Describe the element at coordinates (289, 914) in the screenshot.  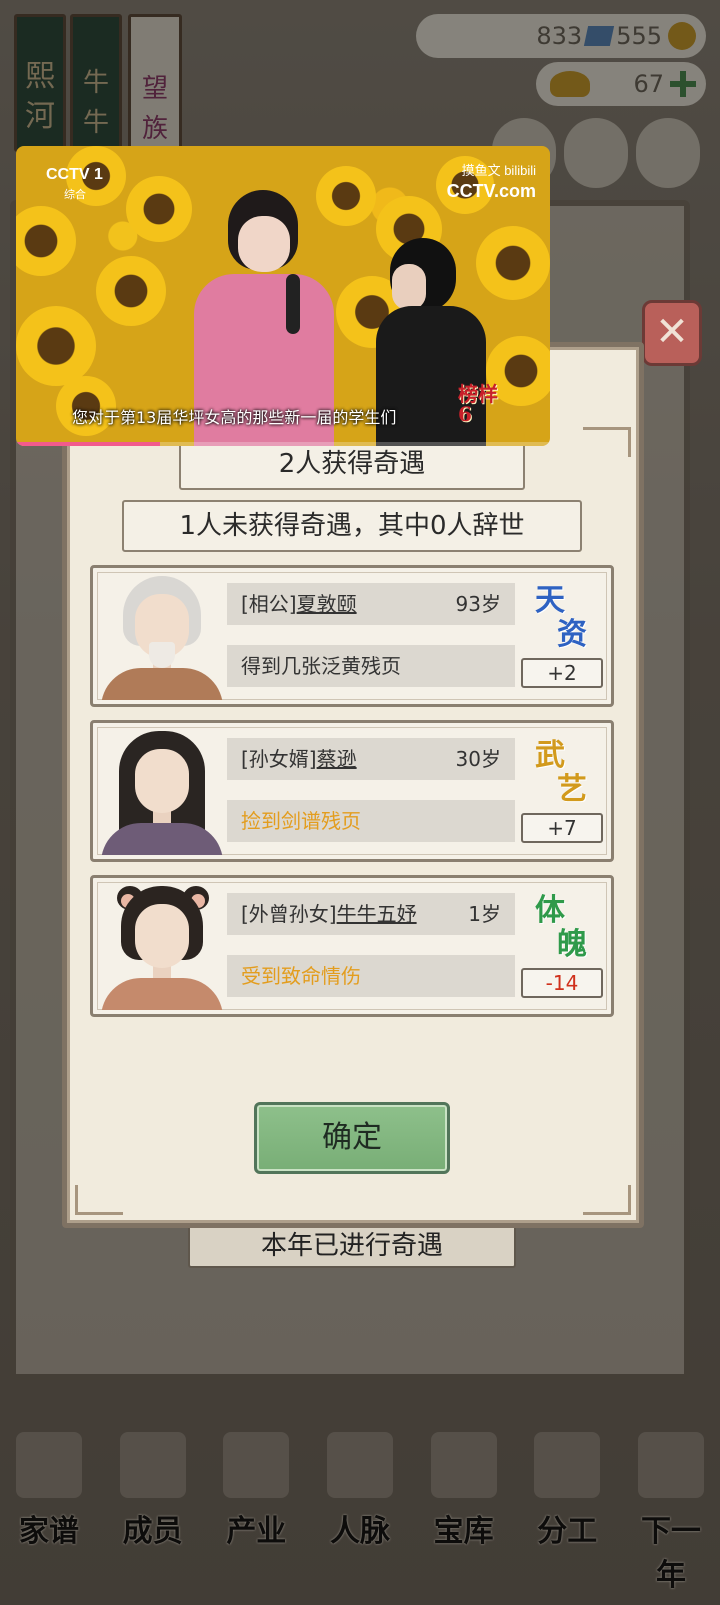
I see `member-role: [外曾孙女]` at that location.